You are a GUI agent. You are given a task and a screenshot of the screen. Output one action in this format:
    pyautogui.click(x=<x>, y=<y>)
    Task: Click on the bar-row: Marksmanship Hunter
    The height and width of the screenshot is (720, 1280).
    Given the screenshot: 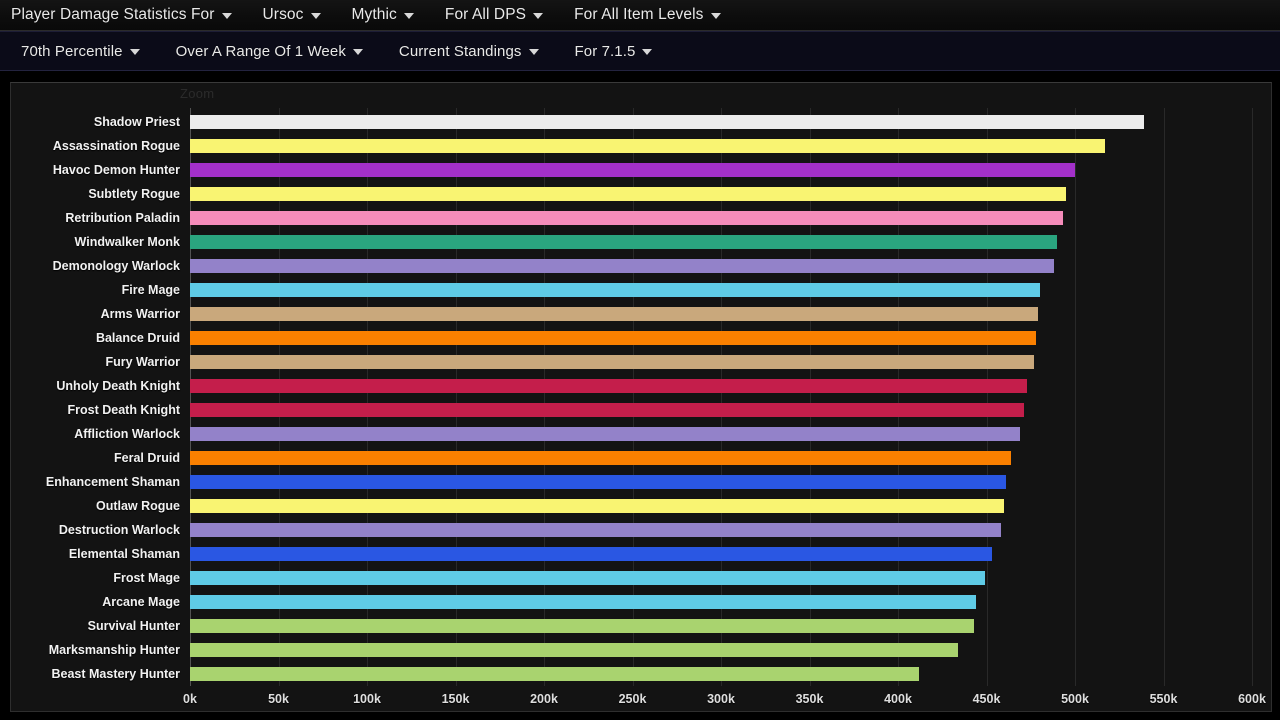 What is the action you would take?
    pyautogui.click(x=650, y=650)
    